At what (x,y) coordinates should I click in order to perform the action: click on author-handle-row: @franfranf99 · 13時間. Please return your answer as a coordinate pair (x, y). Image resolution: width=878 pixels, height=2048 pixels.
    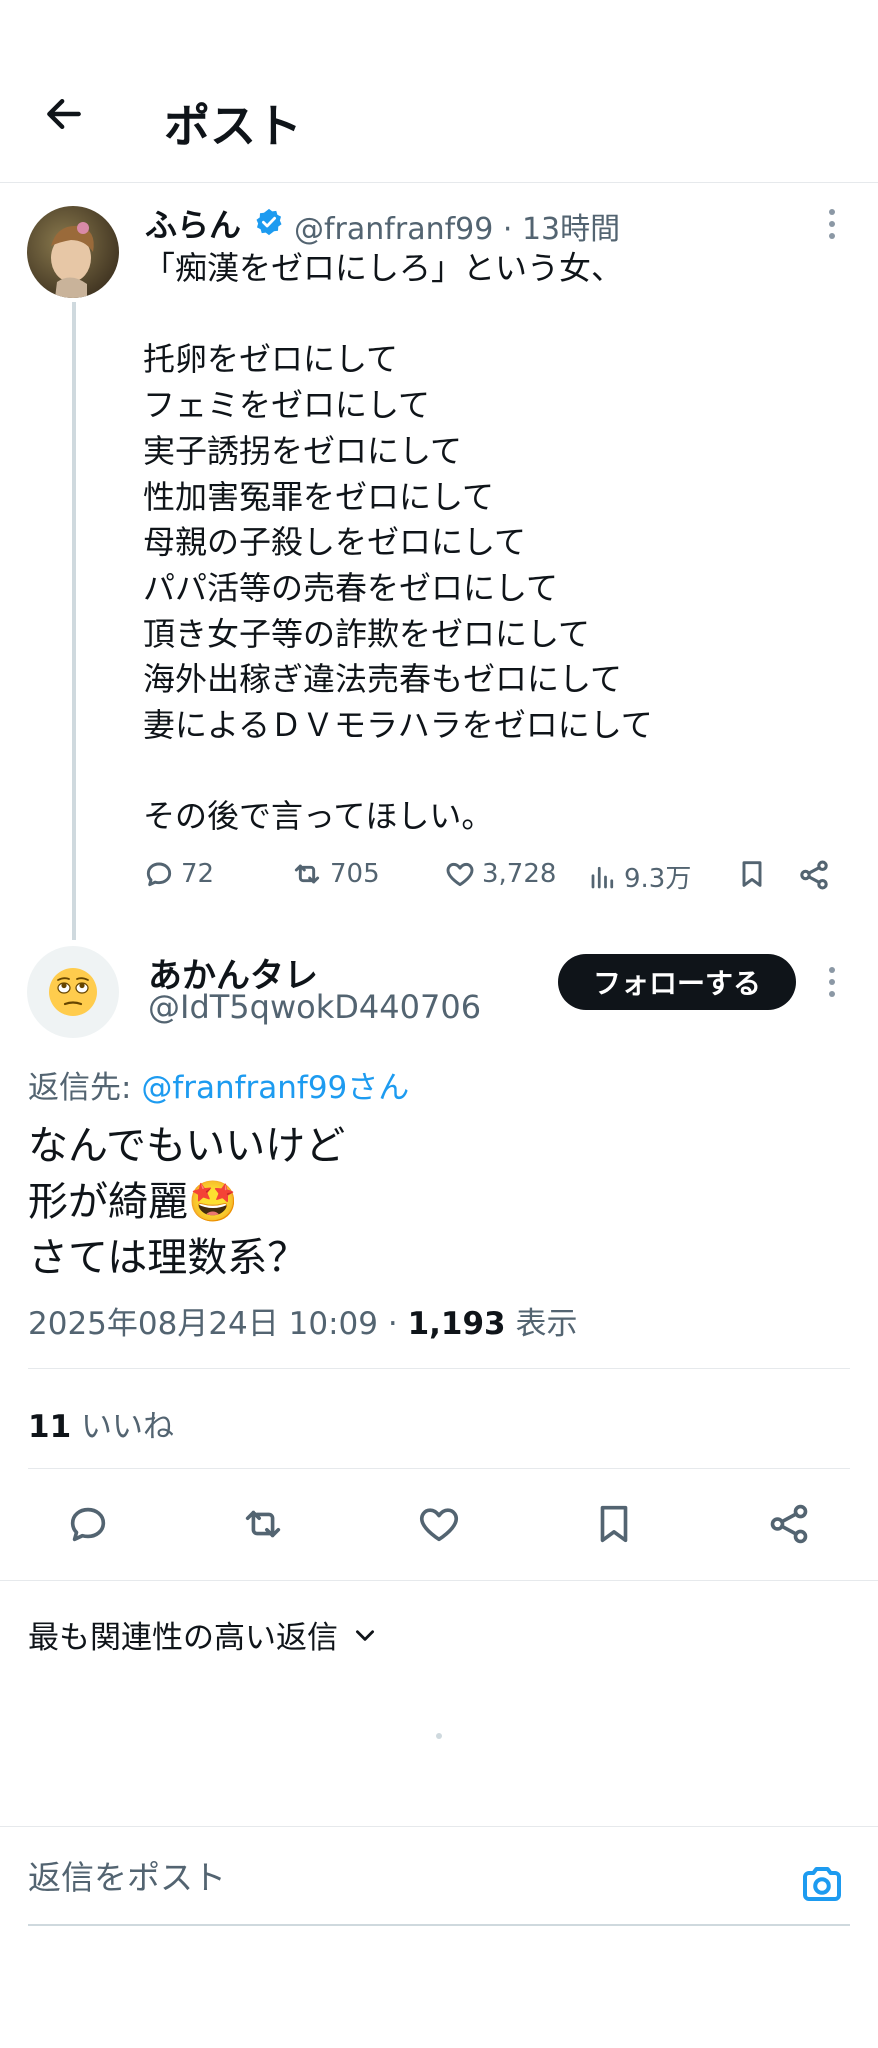
    Looking at the image, I should click on (457, 226).